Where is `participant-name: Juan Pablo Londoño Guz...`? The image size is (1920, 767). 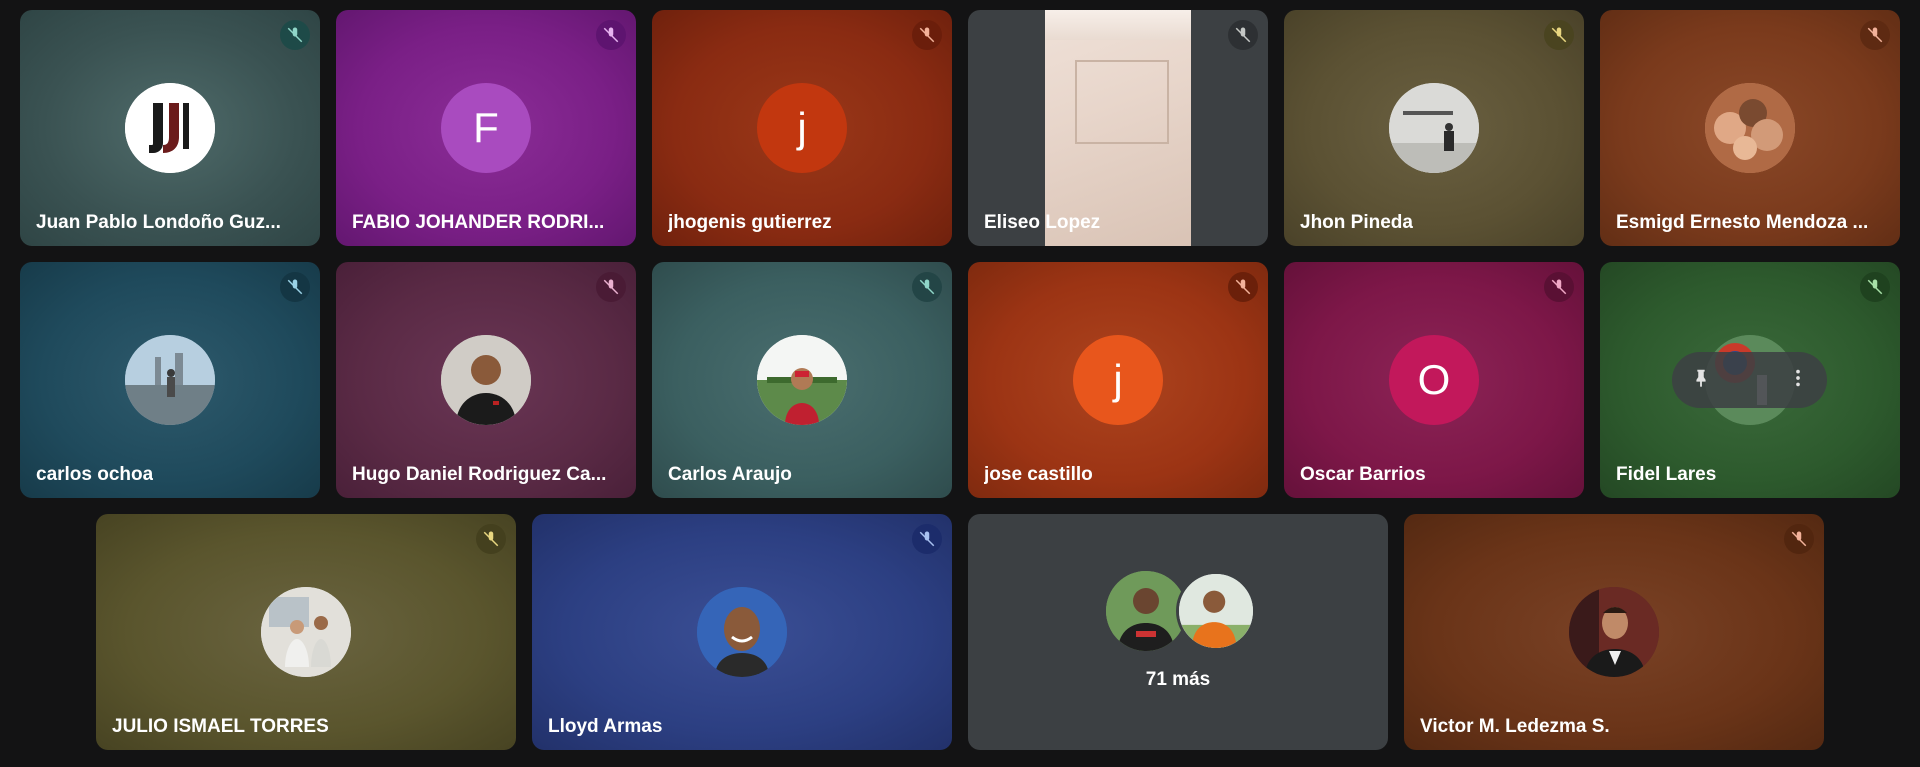
participant-name: Juan Pablo Londoño Guz... is located at coordinates (158, 222).